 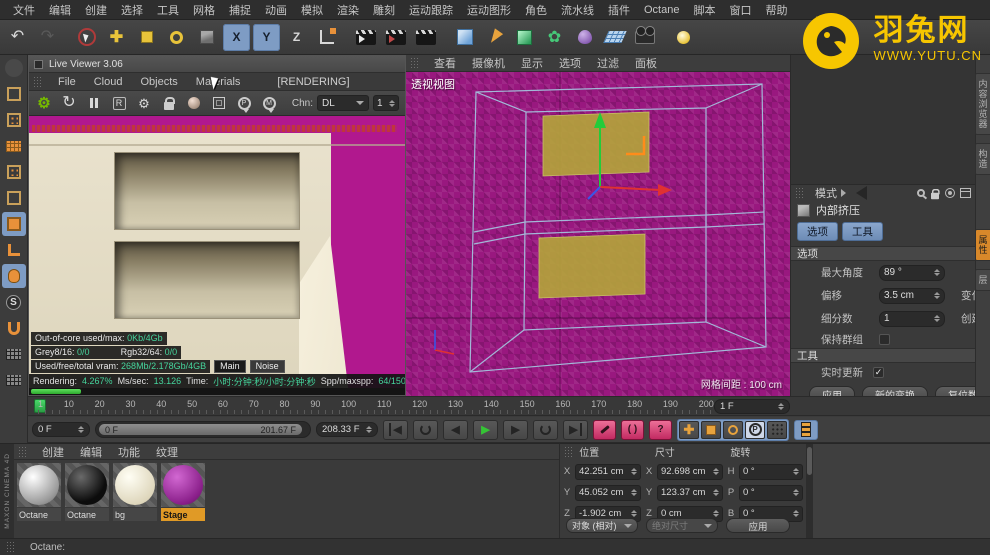 I want to click on snap-button: S, so click(x=14, y=302).